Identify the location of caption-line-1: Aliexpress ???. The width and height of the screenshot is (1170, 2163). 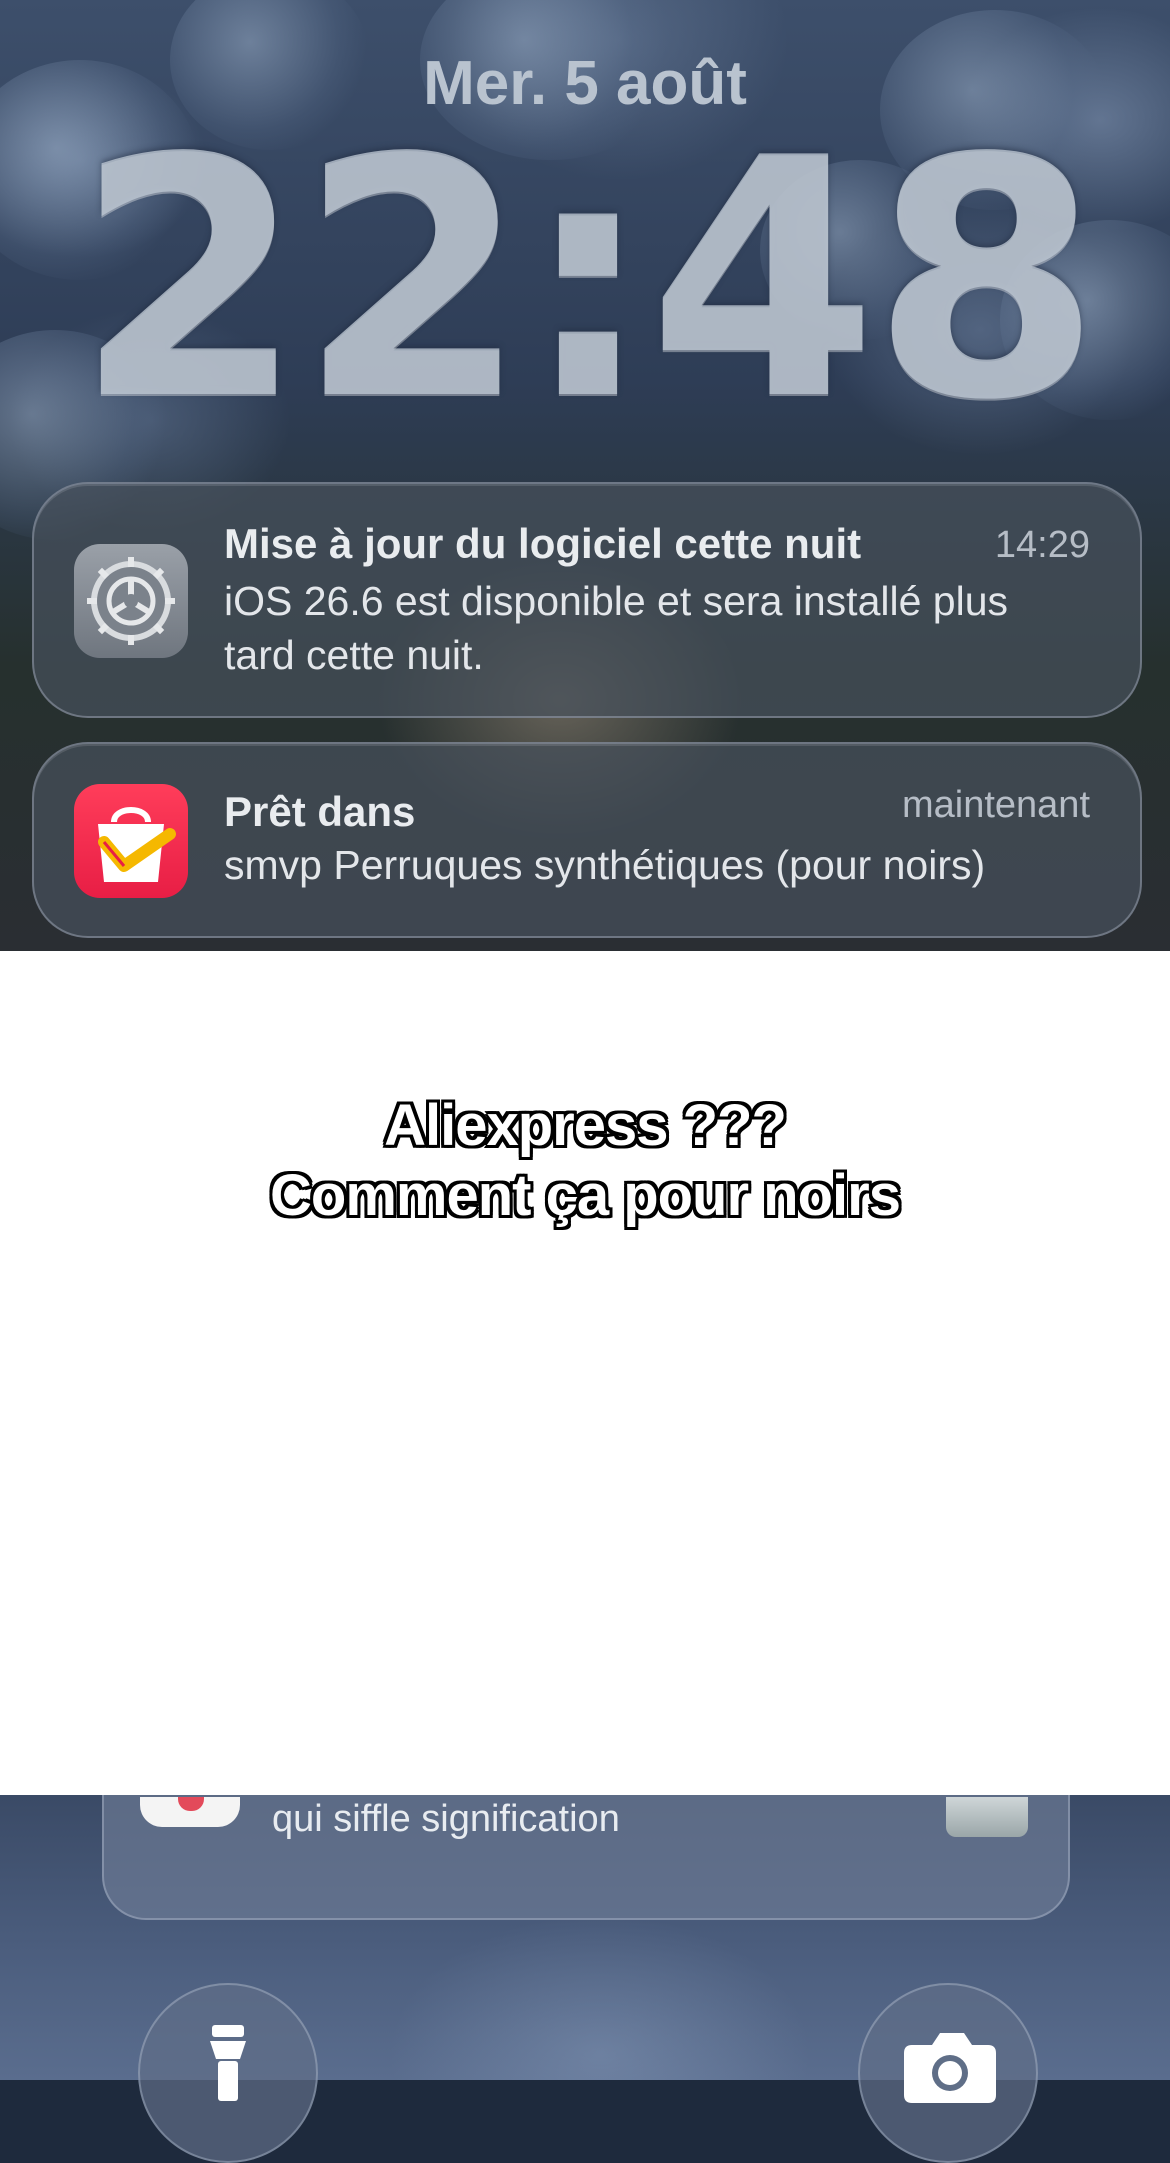
(585, 1125).